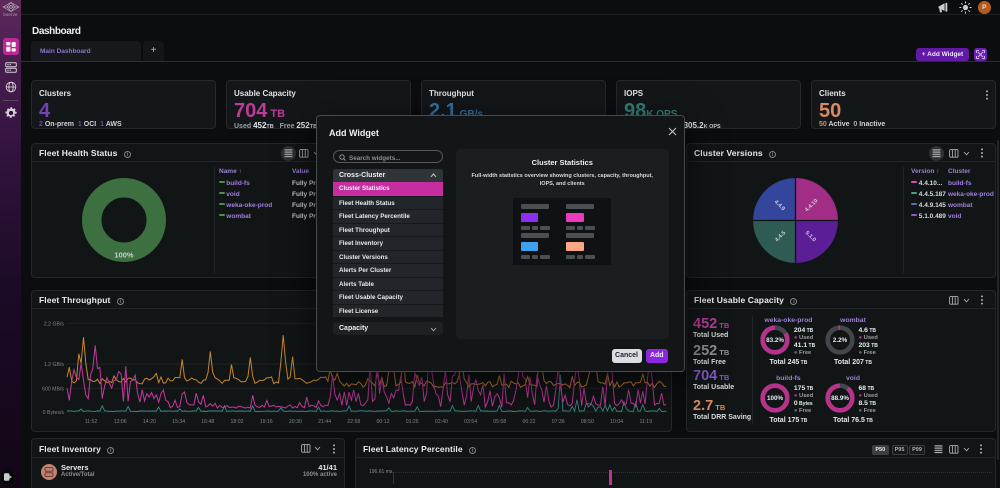  What do you see at coordinates (616, 422) in the screenshot?
I see `svg-text: 10:04` at bounding box center [616, 422].